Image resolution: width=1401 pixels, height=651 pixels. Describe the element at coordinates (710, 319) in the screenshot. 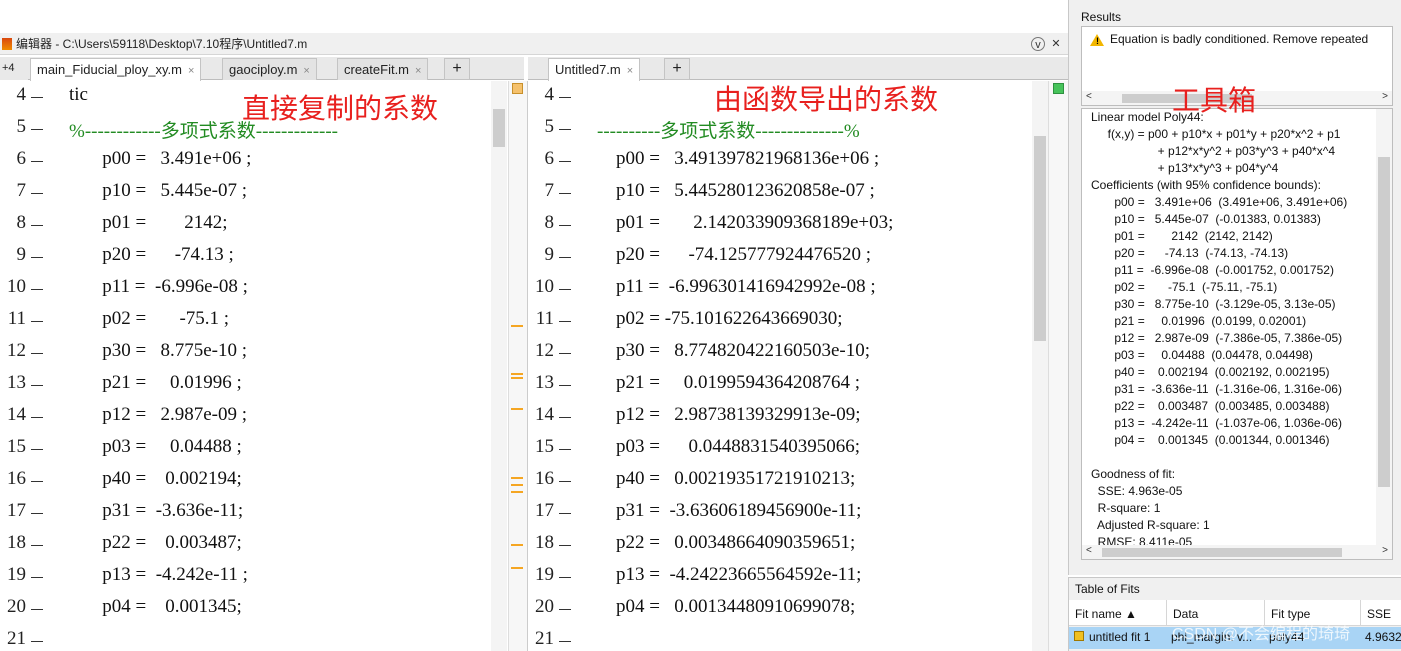

I see `code-line: p02 = -75.101622643669030;` at that location.